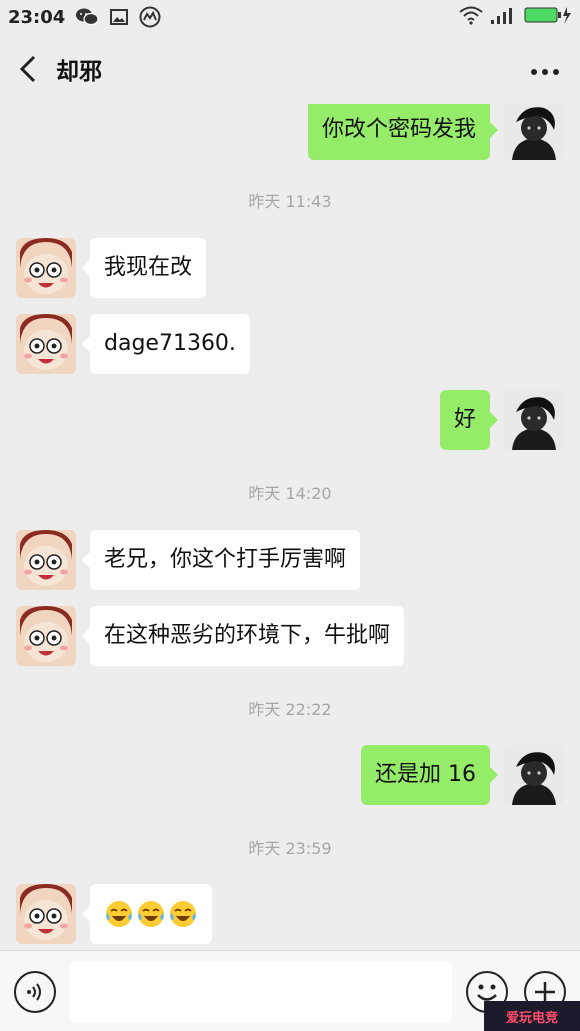  I want to click on voice-button, so click(35, 992).